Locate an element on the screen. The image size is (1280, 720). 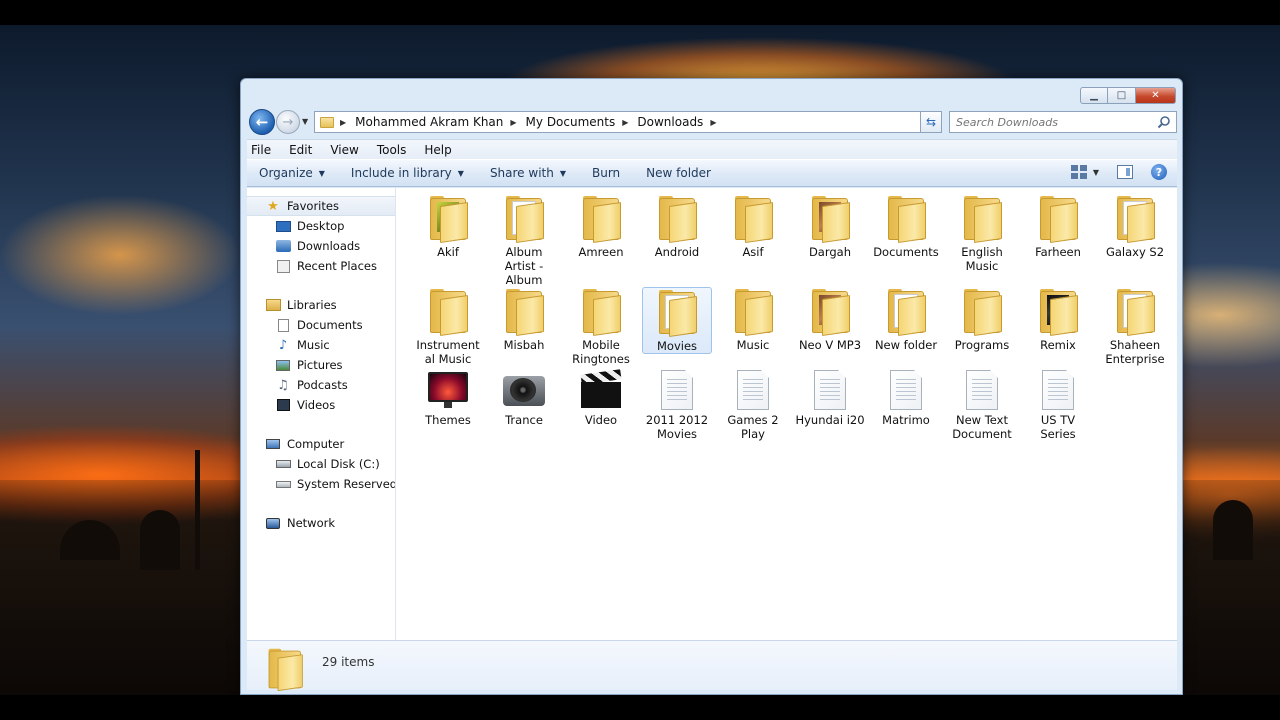
sidebar-item-documents: Documents is located at coordinates (321, 325).